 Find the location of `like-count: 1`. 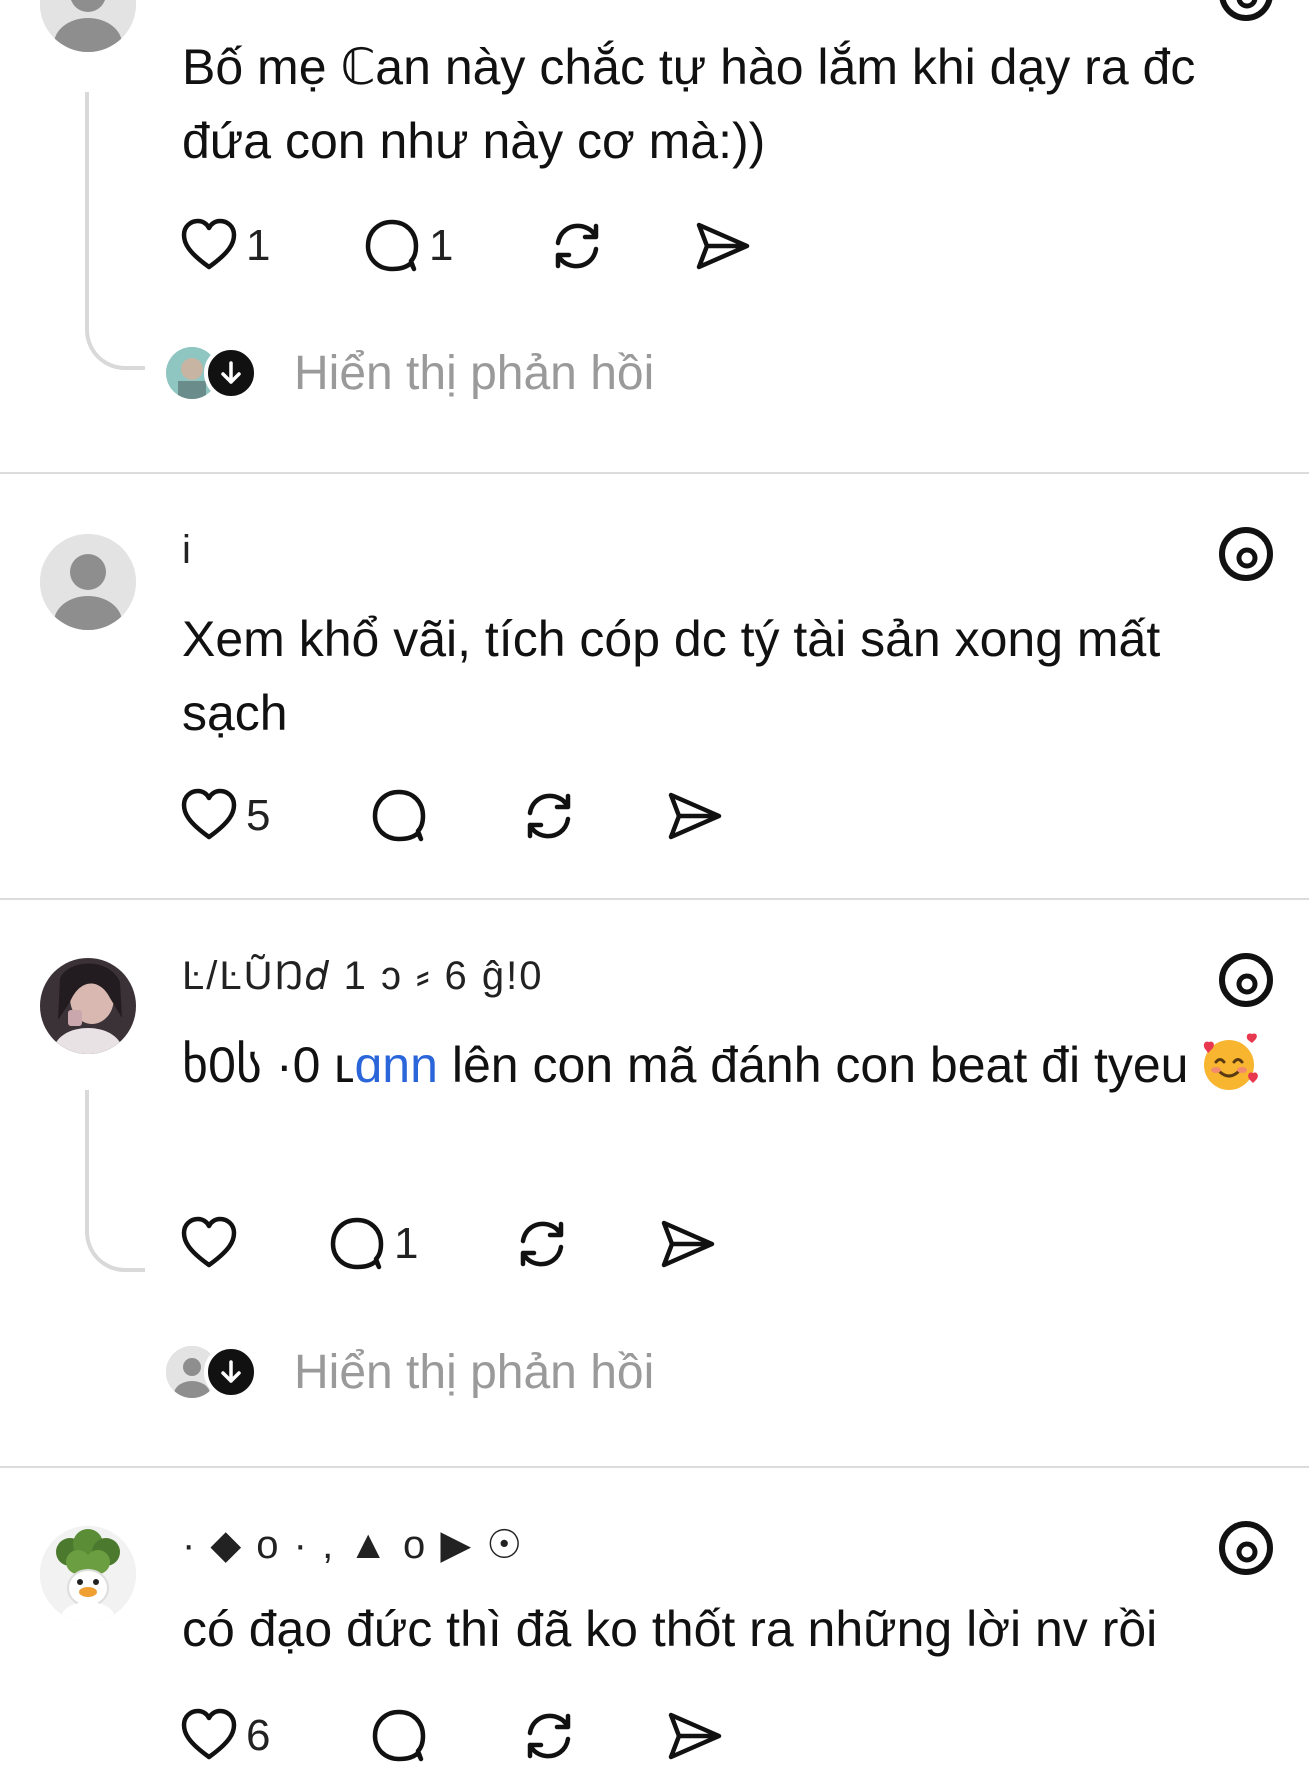

like-count: 1 is located at coordinates (258, 245).